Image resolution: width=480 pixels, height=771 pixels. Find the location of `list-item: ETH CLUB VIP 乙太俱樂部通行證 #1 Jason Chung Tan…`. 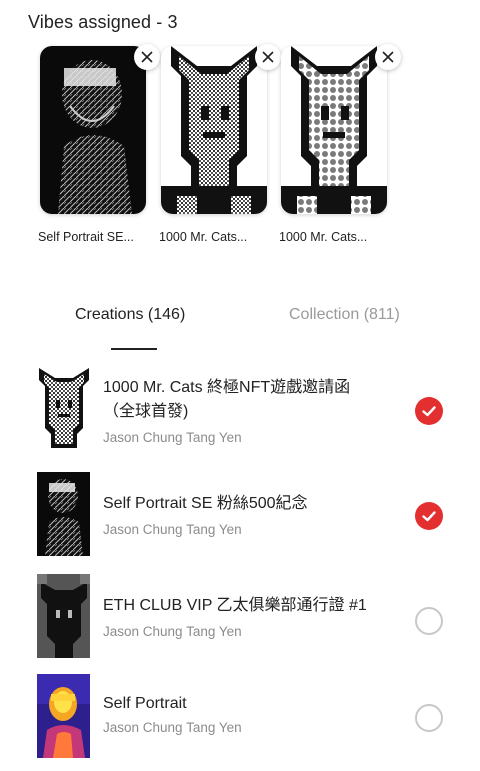

list-item: ETH CLUB VIP 乙太俱樂部通行證 #1 Jason Chung Tan… is located at coordinates (240, 617).